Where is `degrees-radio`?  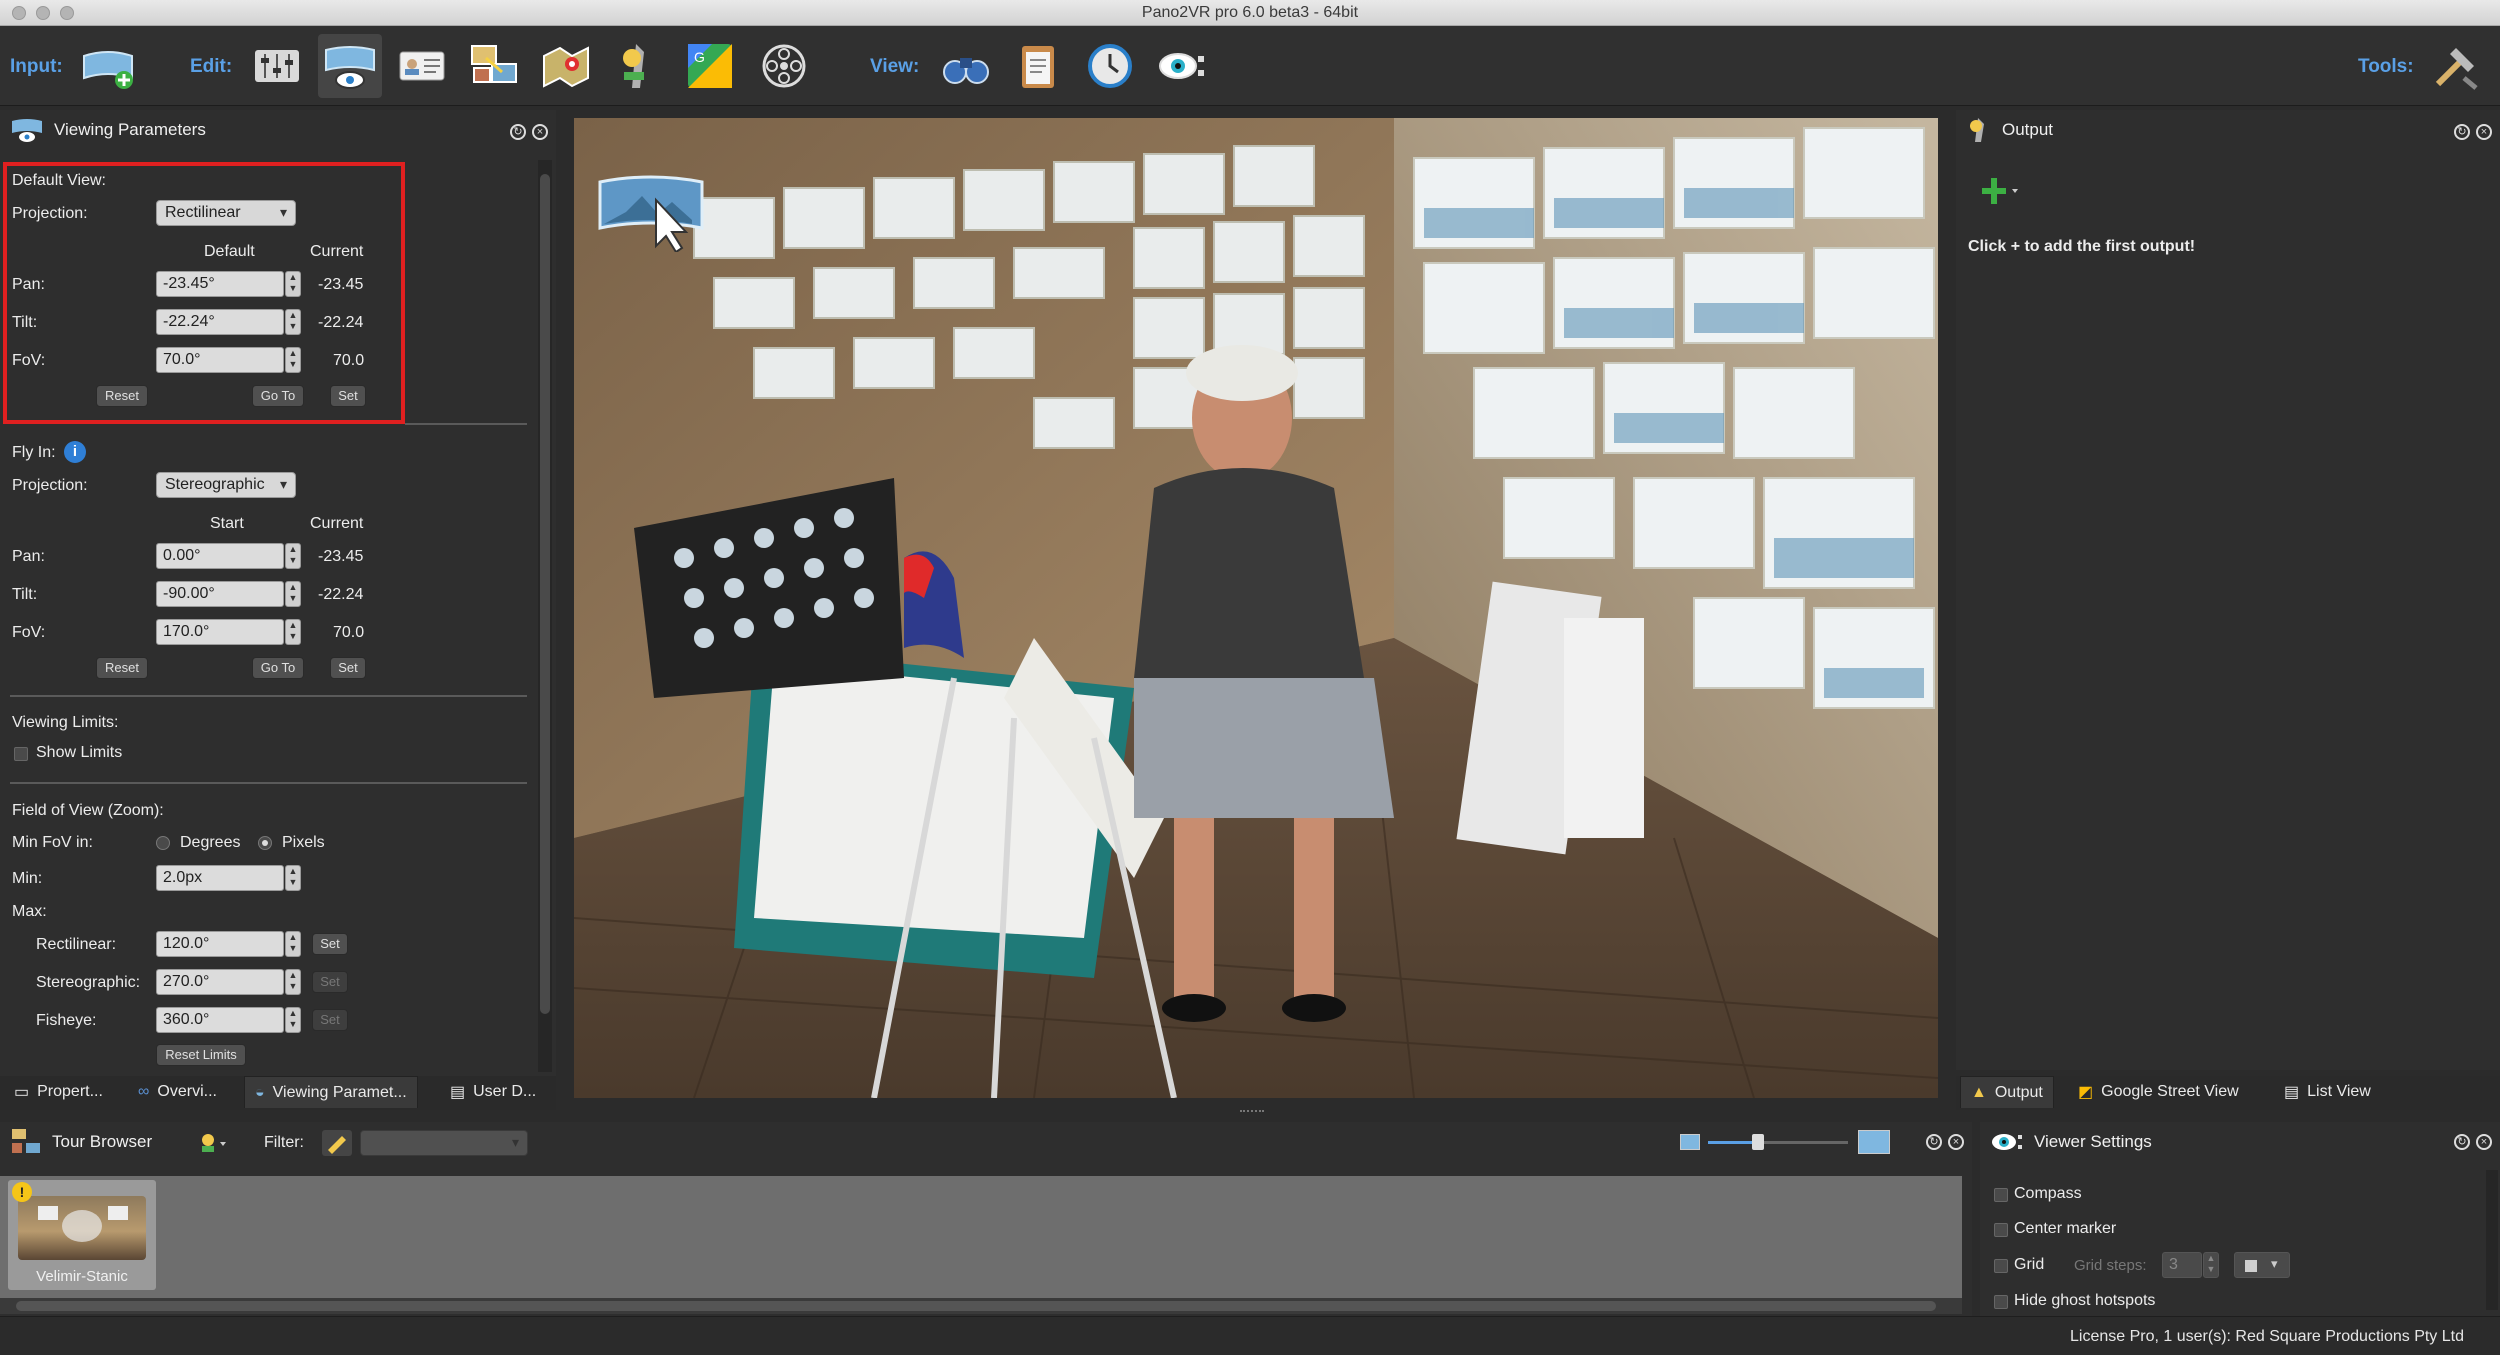
degrees-radio is located at coordinates (163, 843).